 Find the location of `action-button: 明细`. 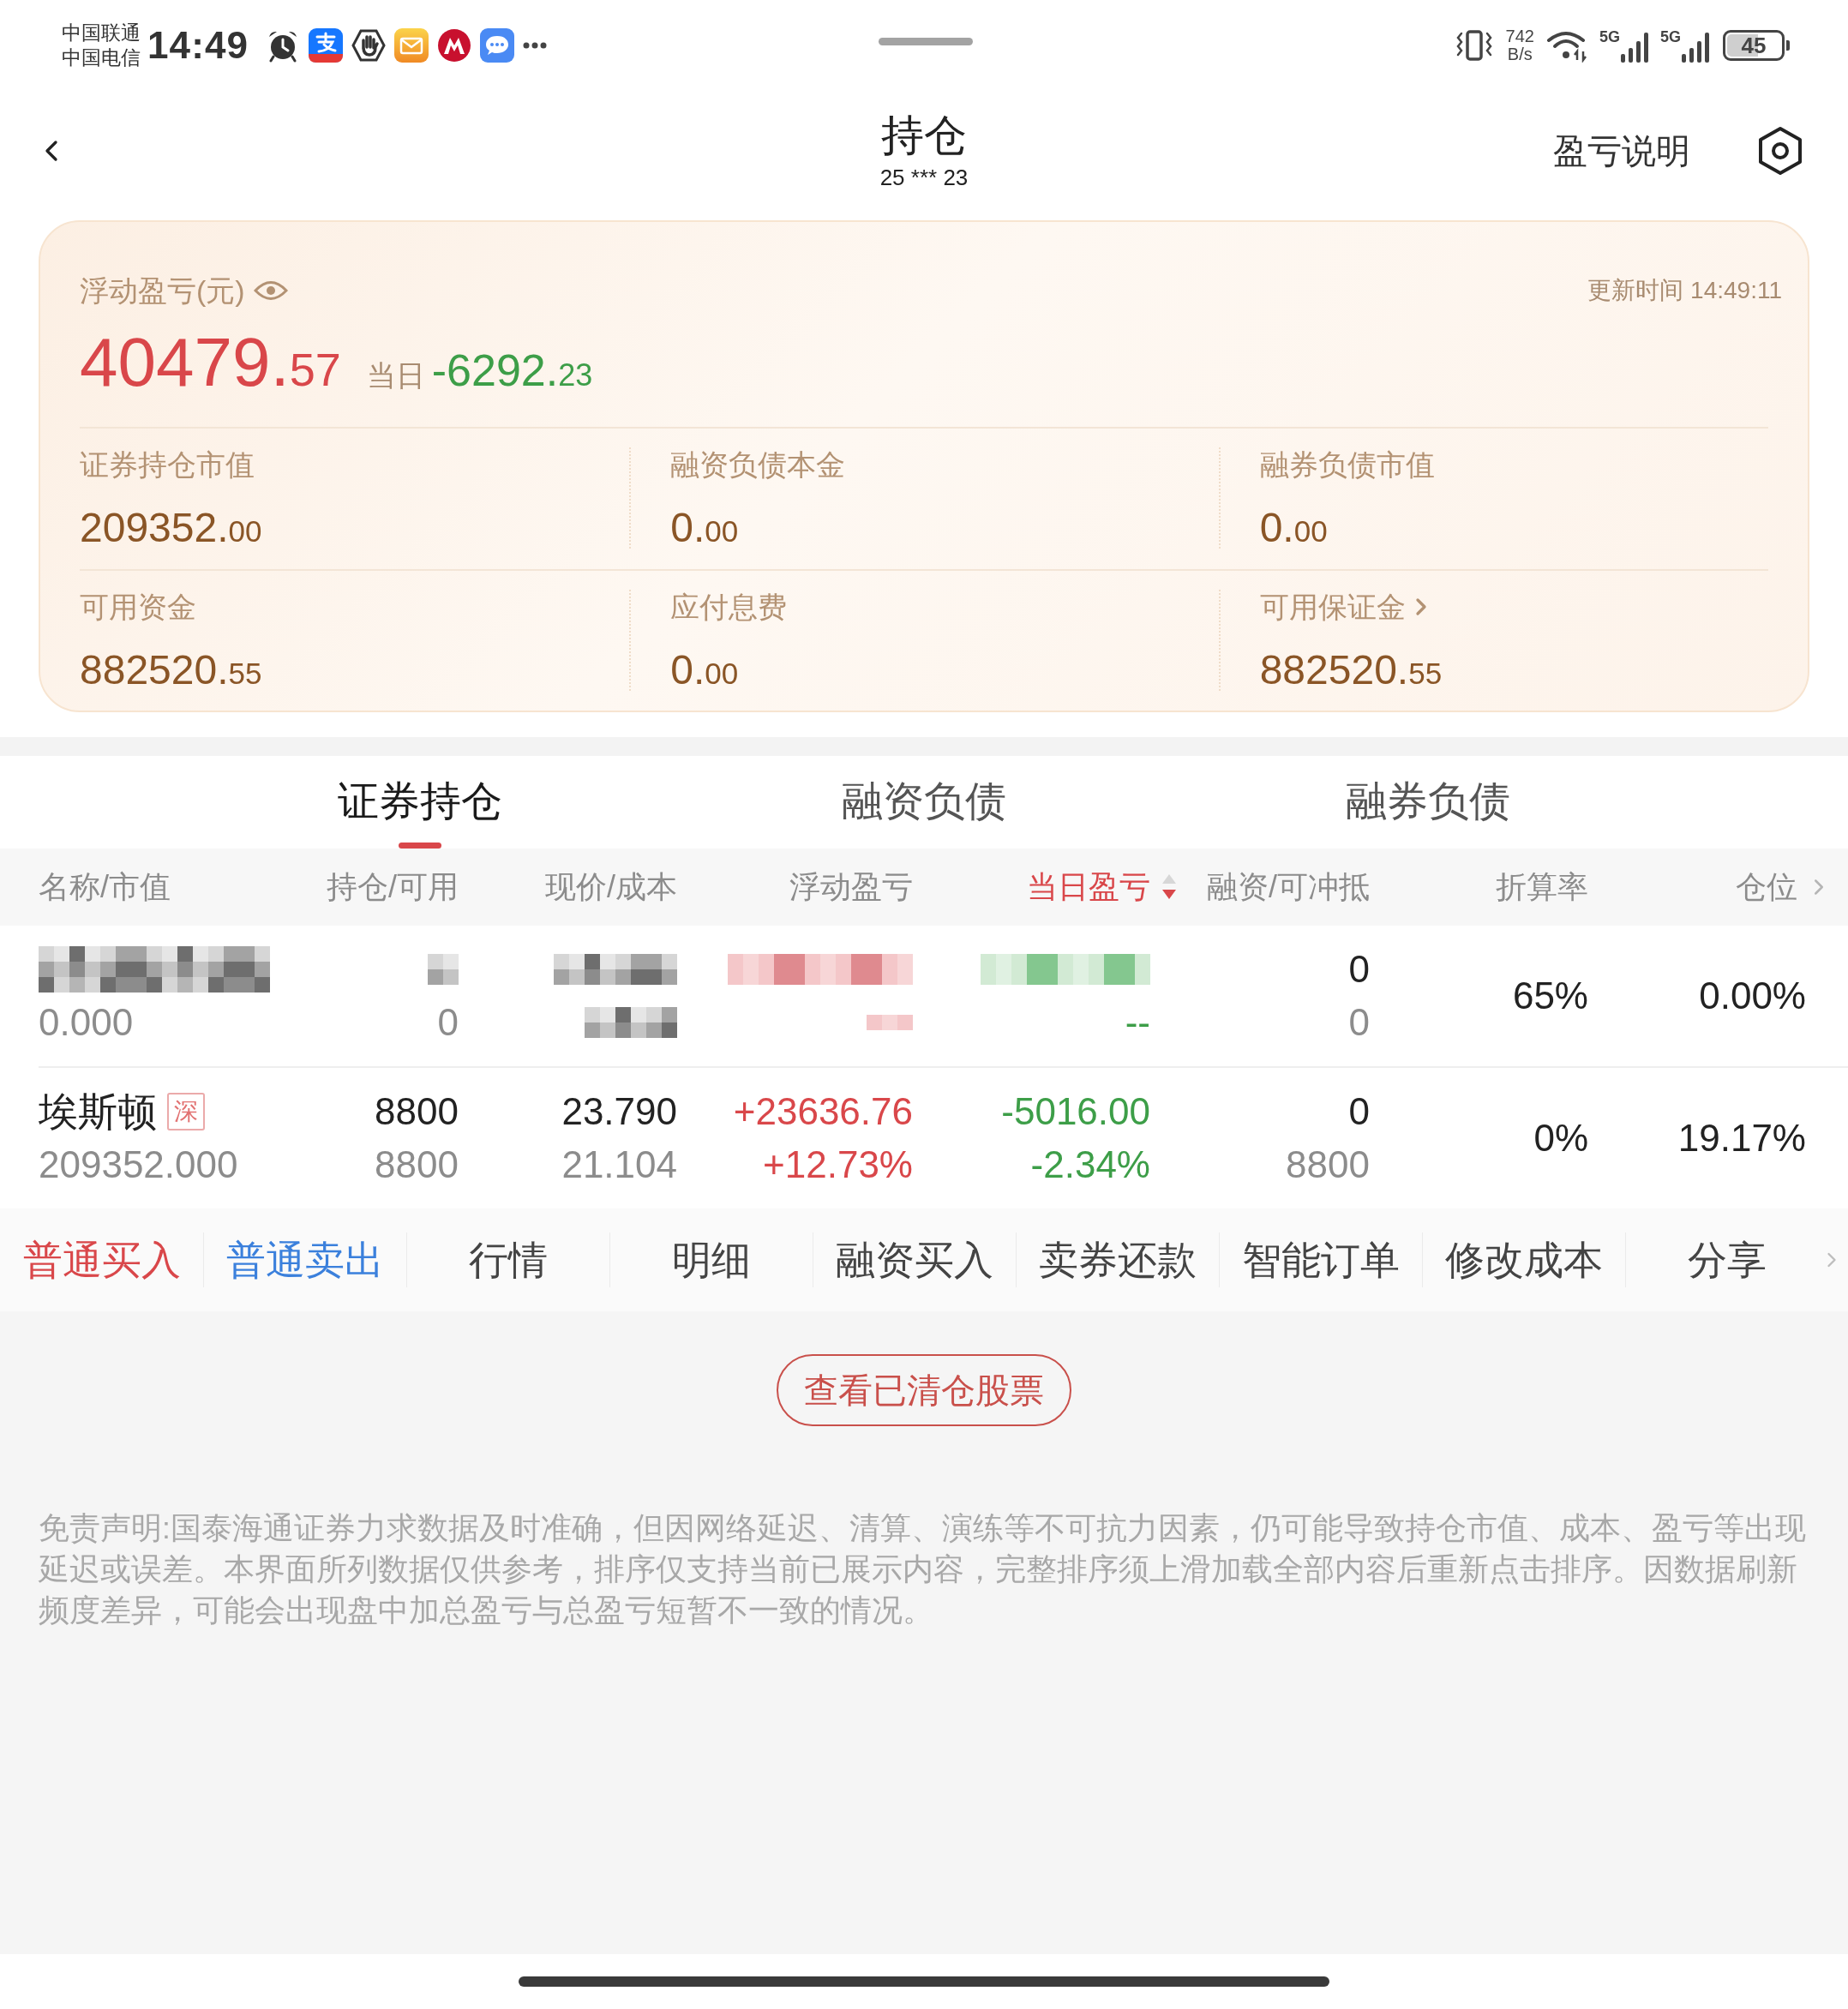

action-button: 明细 is located at coordinates (711, 1259).